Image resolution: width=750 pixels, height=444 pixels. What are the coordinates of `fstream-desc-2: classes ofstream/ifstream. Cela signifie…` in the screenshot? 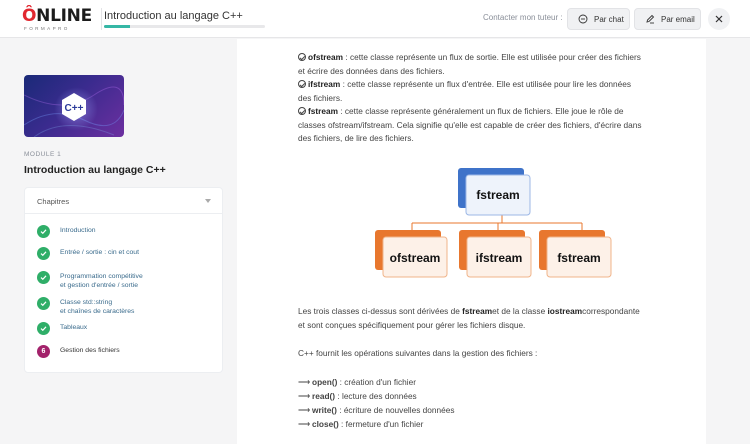 It's located at (470, 124).